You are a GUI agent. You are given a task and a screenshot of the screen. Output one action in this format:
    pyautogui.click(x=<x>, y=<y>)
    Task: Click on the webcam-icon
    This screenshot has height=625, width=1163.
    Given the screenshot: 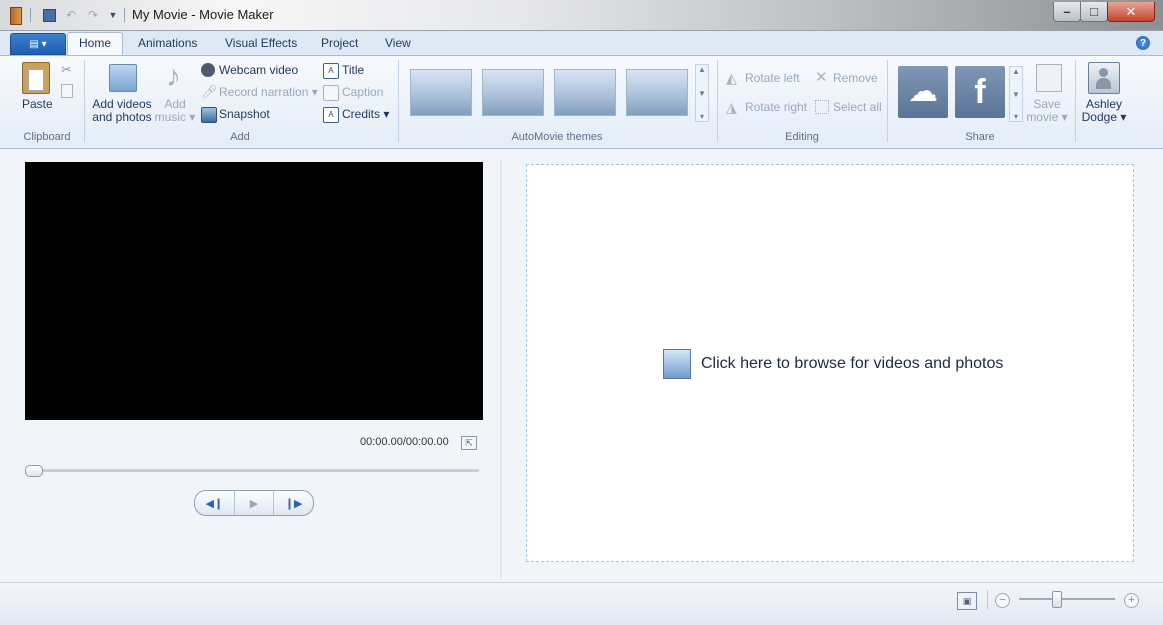 What is the action you would take?
    pyautogui.click(x=208, y=70)
    